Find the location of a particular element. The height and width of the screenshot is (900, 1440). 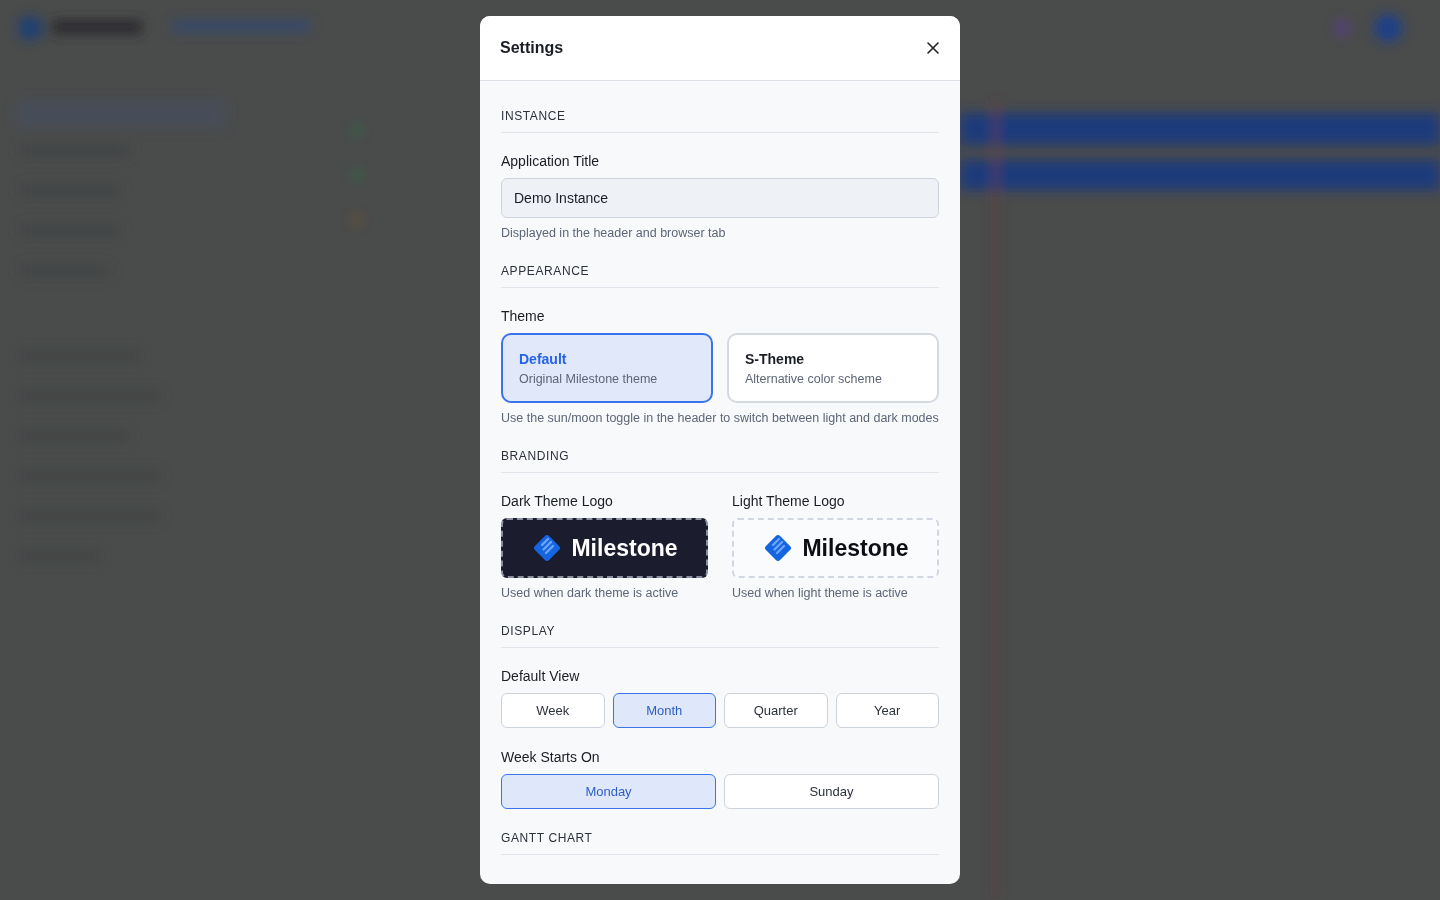

theme-description: Original Milestone theme is located at coordinates (588, 378).